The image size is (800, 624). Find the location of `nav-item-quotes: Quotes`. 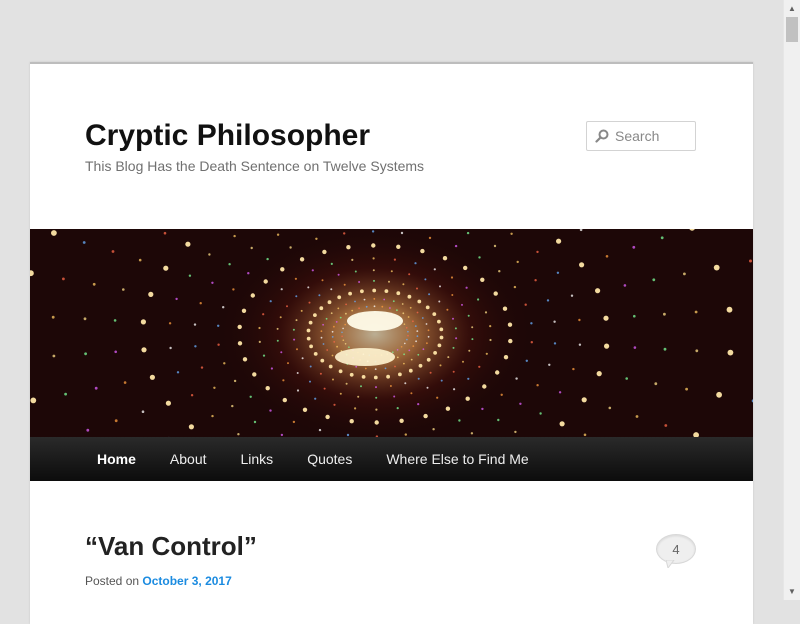

nav-item-quotes: Quotes is located at coordinates (329, 459).